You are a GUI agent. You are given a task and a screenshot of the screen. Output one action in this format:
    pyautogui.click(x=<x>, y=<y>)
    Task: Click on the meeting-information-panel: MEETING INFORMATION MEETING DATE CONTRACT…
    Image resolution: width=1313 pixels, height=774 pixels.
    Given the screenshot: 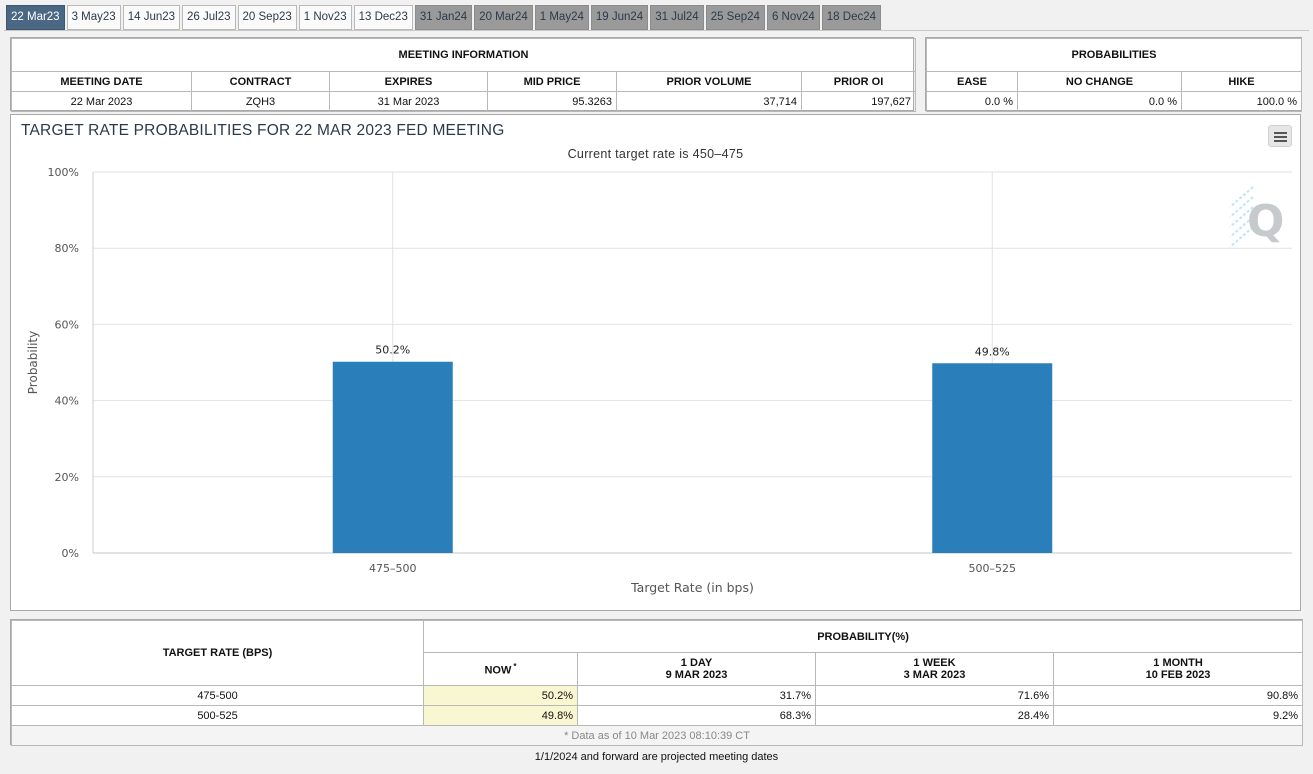 What is the action you would take?
    pyautogui.click(x=463, y=74)
    